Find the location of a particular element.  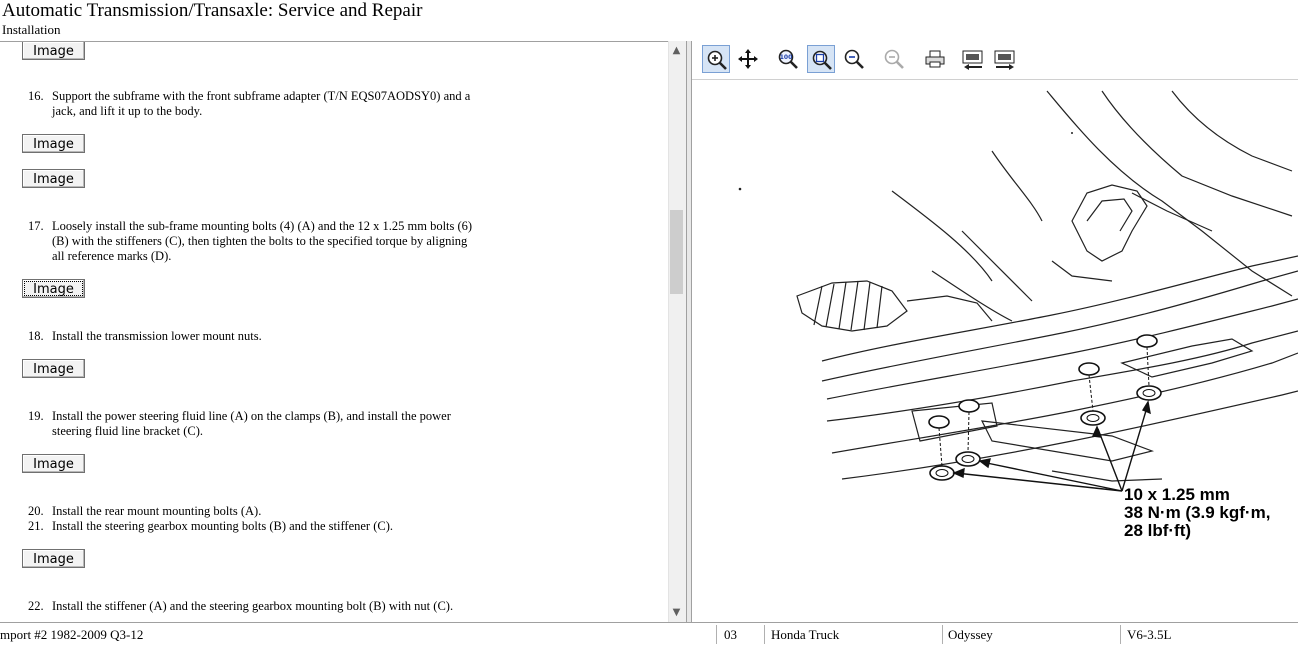

step-text: jack, and lift it up to the body. is located at coordinates (127, 111).